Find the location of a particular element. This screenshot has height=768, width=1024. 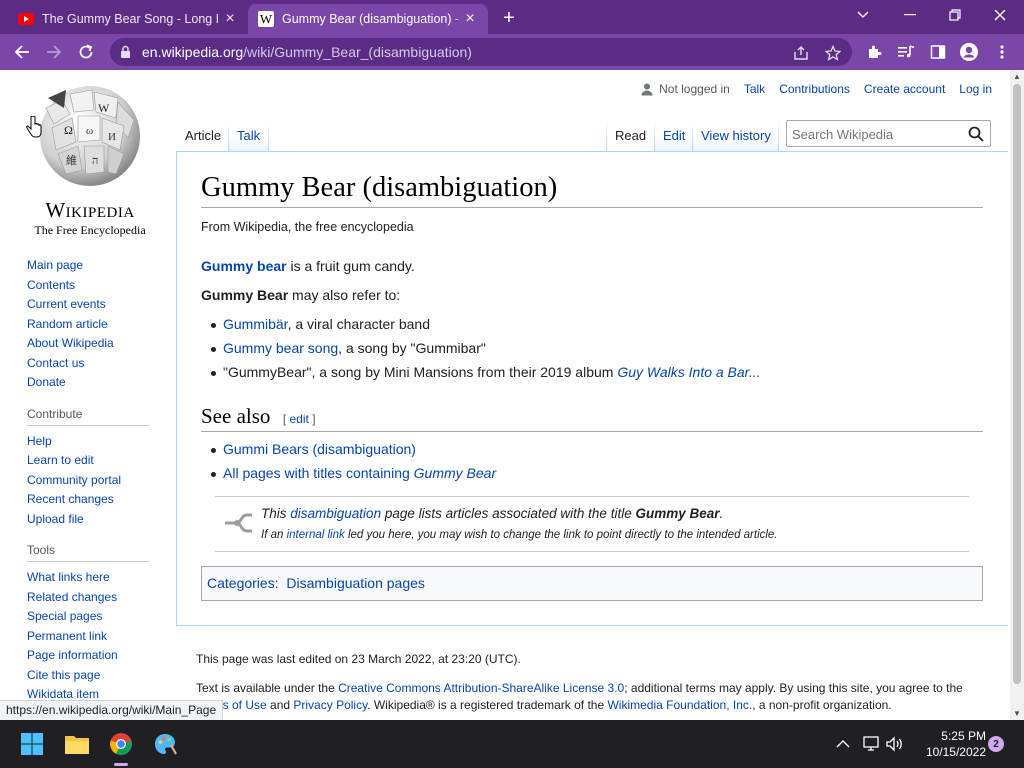

disambiguation-icon is located at coordinates (238, 525).